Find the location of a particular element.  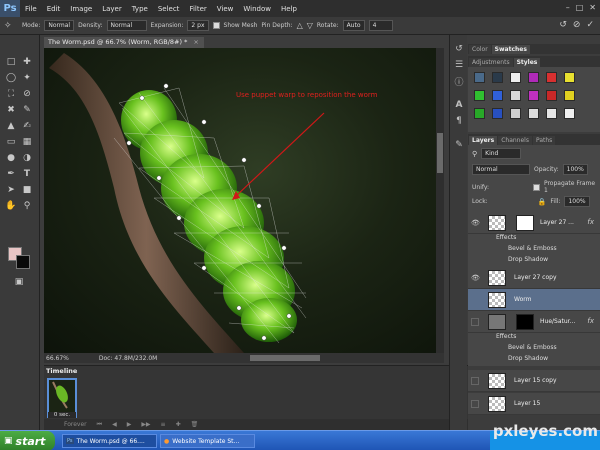

layer-row-selected: Worm is located at coordinates (534, 300).